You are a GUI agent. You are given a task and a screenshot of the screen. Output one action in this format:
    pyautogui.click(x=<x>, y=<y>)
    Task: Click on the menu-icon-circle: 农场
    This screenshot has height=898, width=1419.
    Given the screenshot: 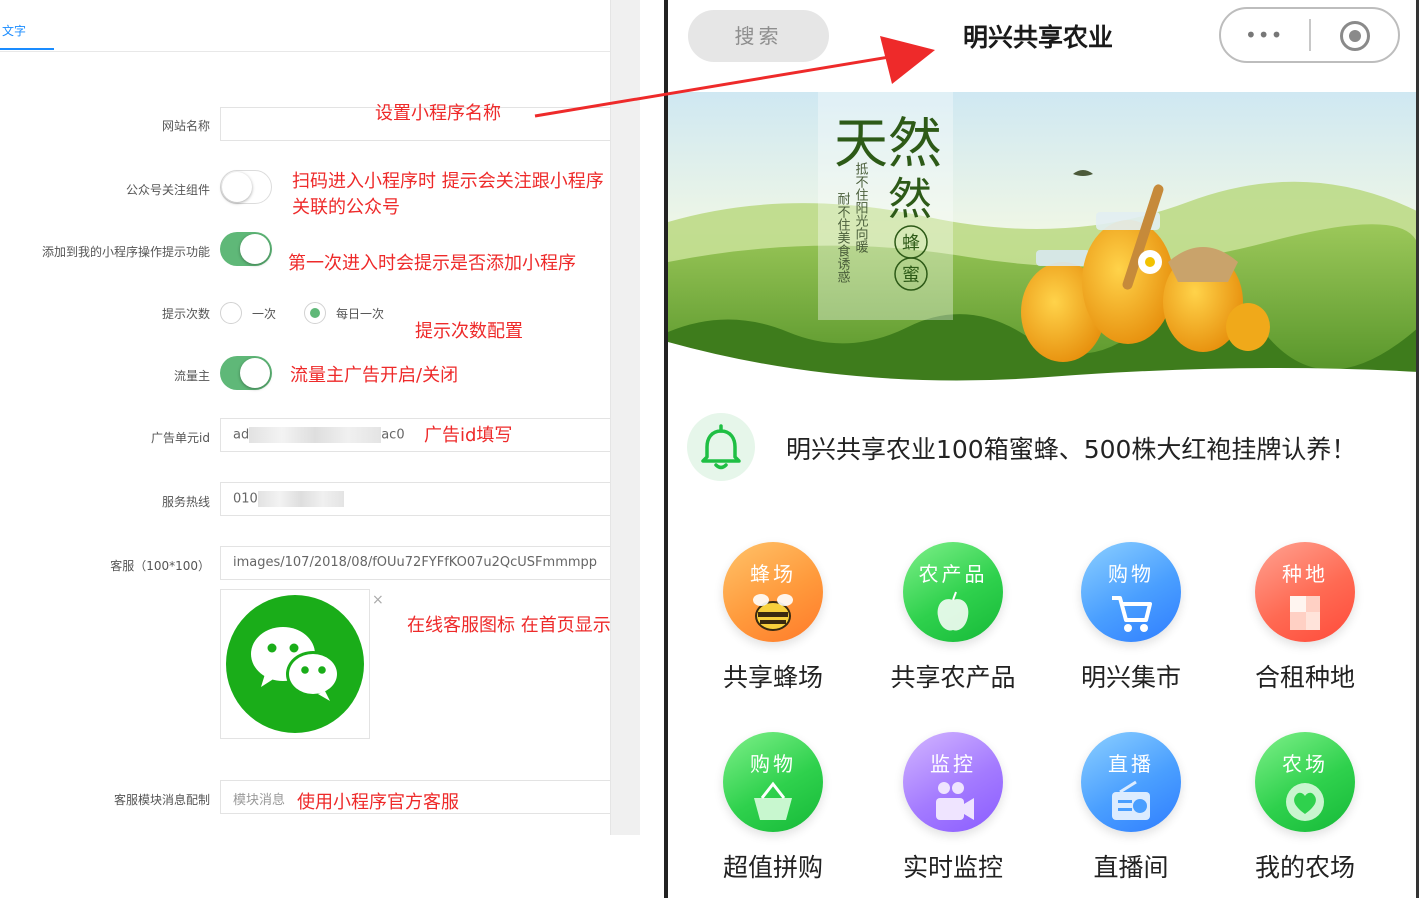 What is the action you would take?
    pyautogui.click(x=1305, y=782)
    